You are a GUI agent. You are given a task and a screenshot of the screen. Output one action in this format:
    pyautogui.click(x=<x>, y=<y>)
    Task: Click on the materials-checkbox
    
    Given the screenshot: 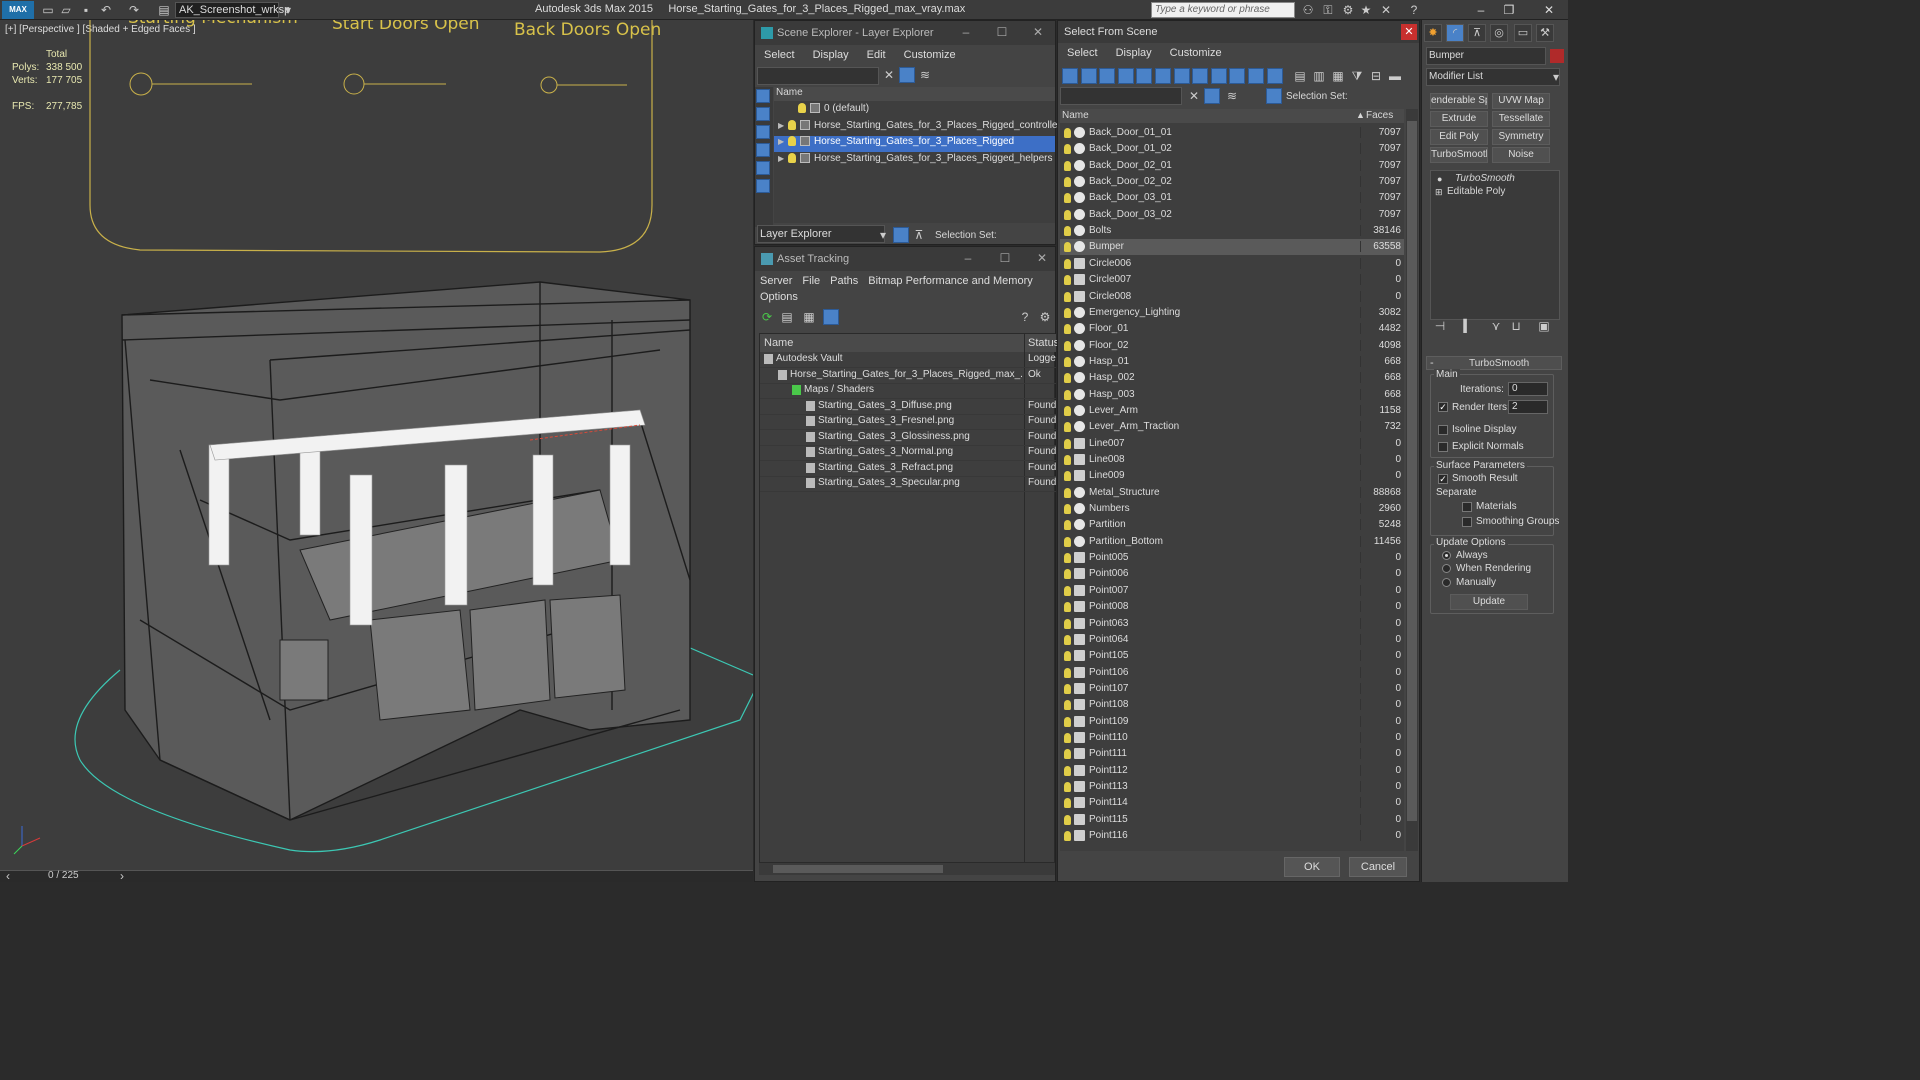 What is the action you would take?
    pyautogui.click(x=1467, y=507)
    